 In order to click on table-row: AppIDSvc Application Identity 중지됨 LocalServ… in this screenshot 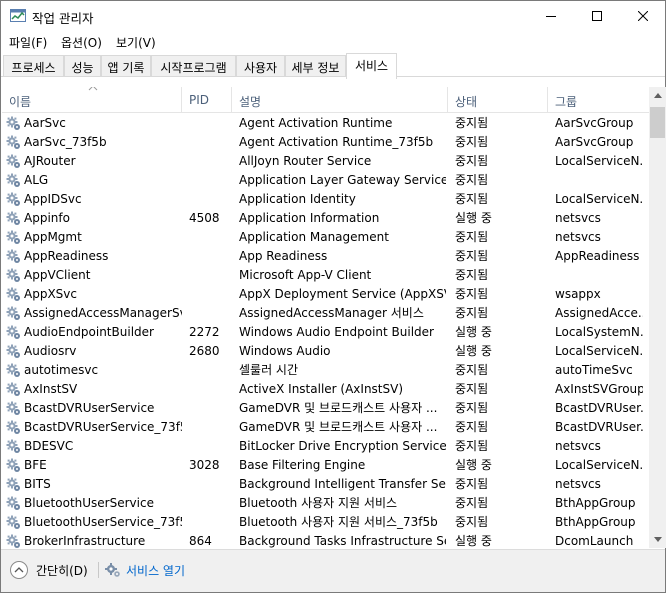, I will do `click(325, 199)`.